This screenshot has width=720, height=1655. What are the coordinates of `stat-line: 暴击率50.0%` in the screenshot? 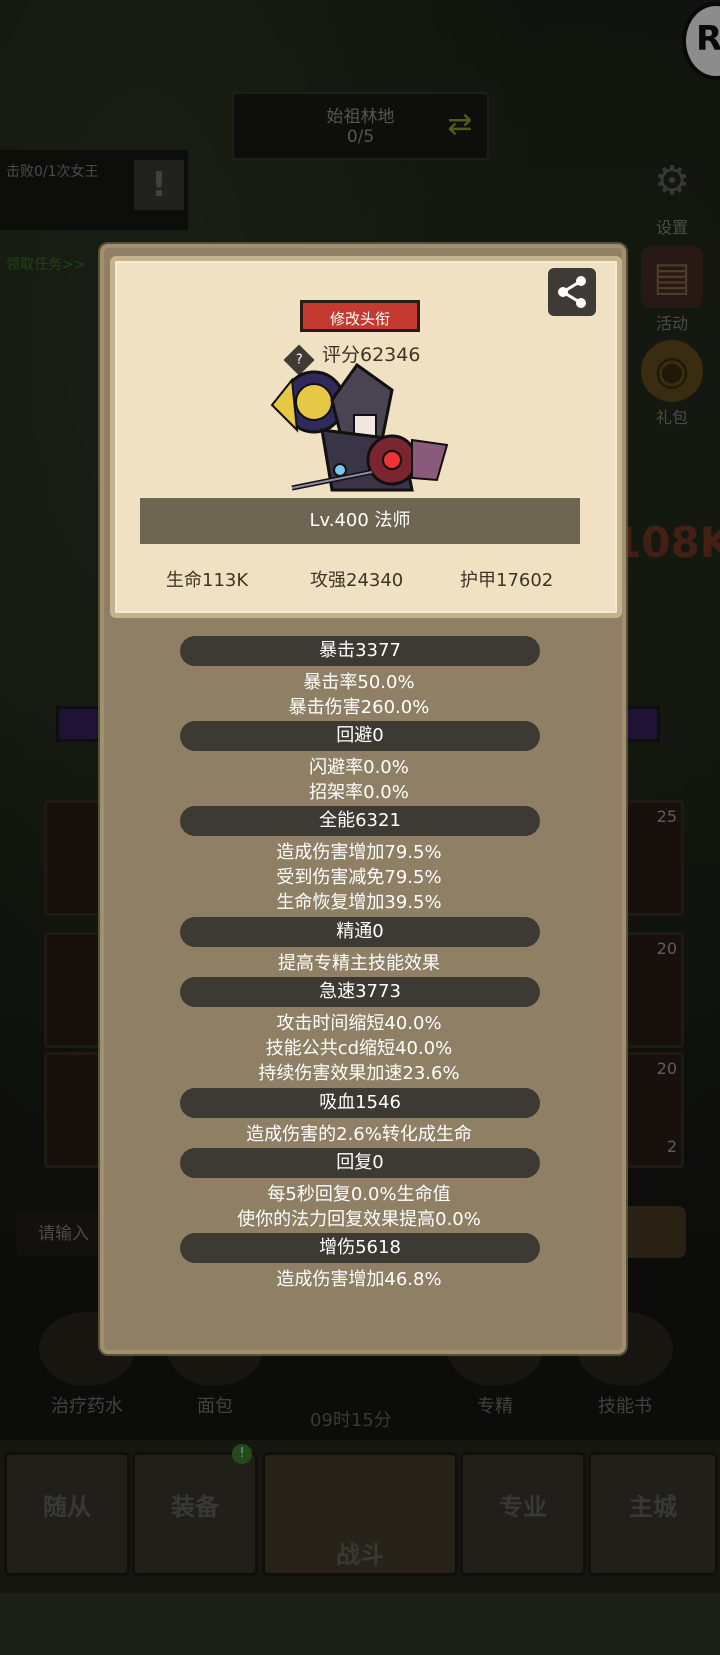 It's located at (359, 682).